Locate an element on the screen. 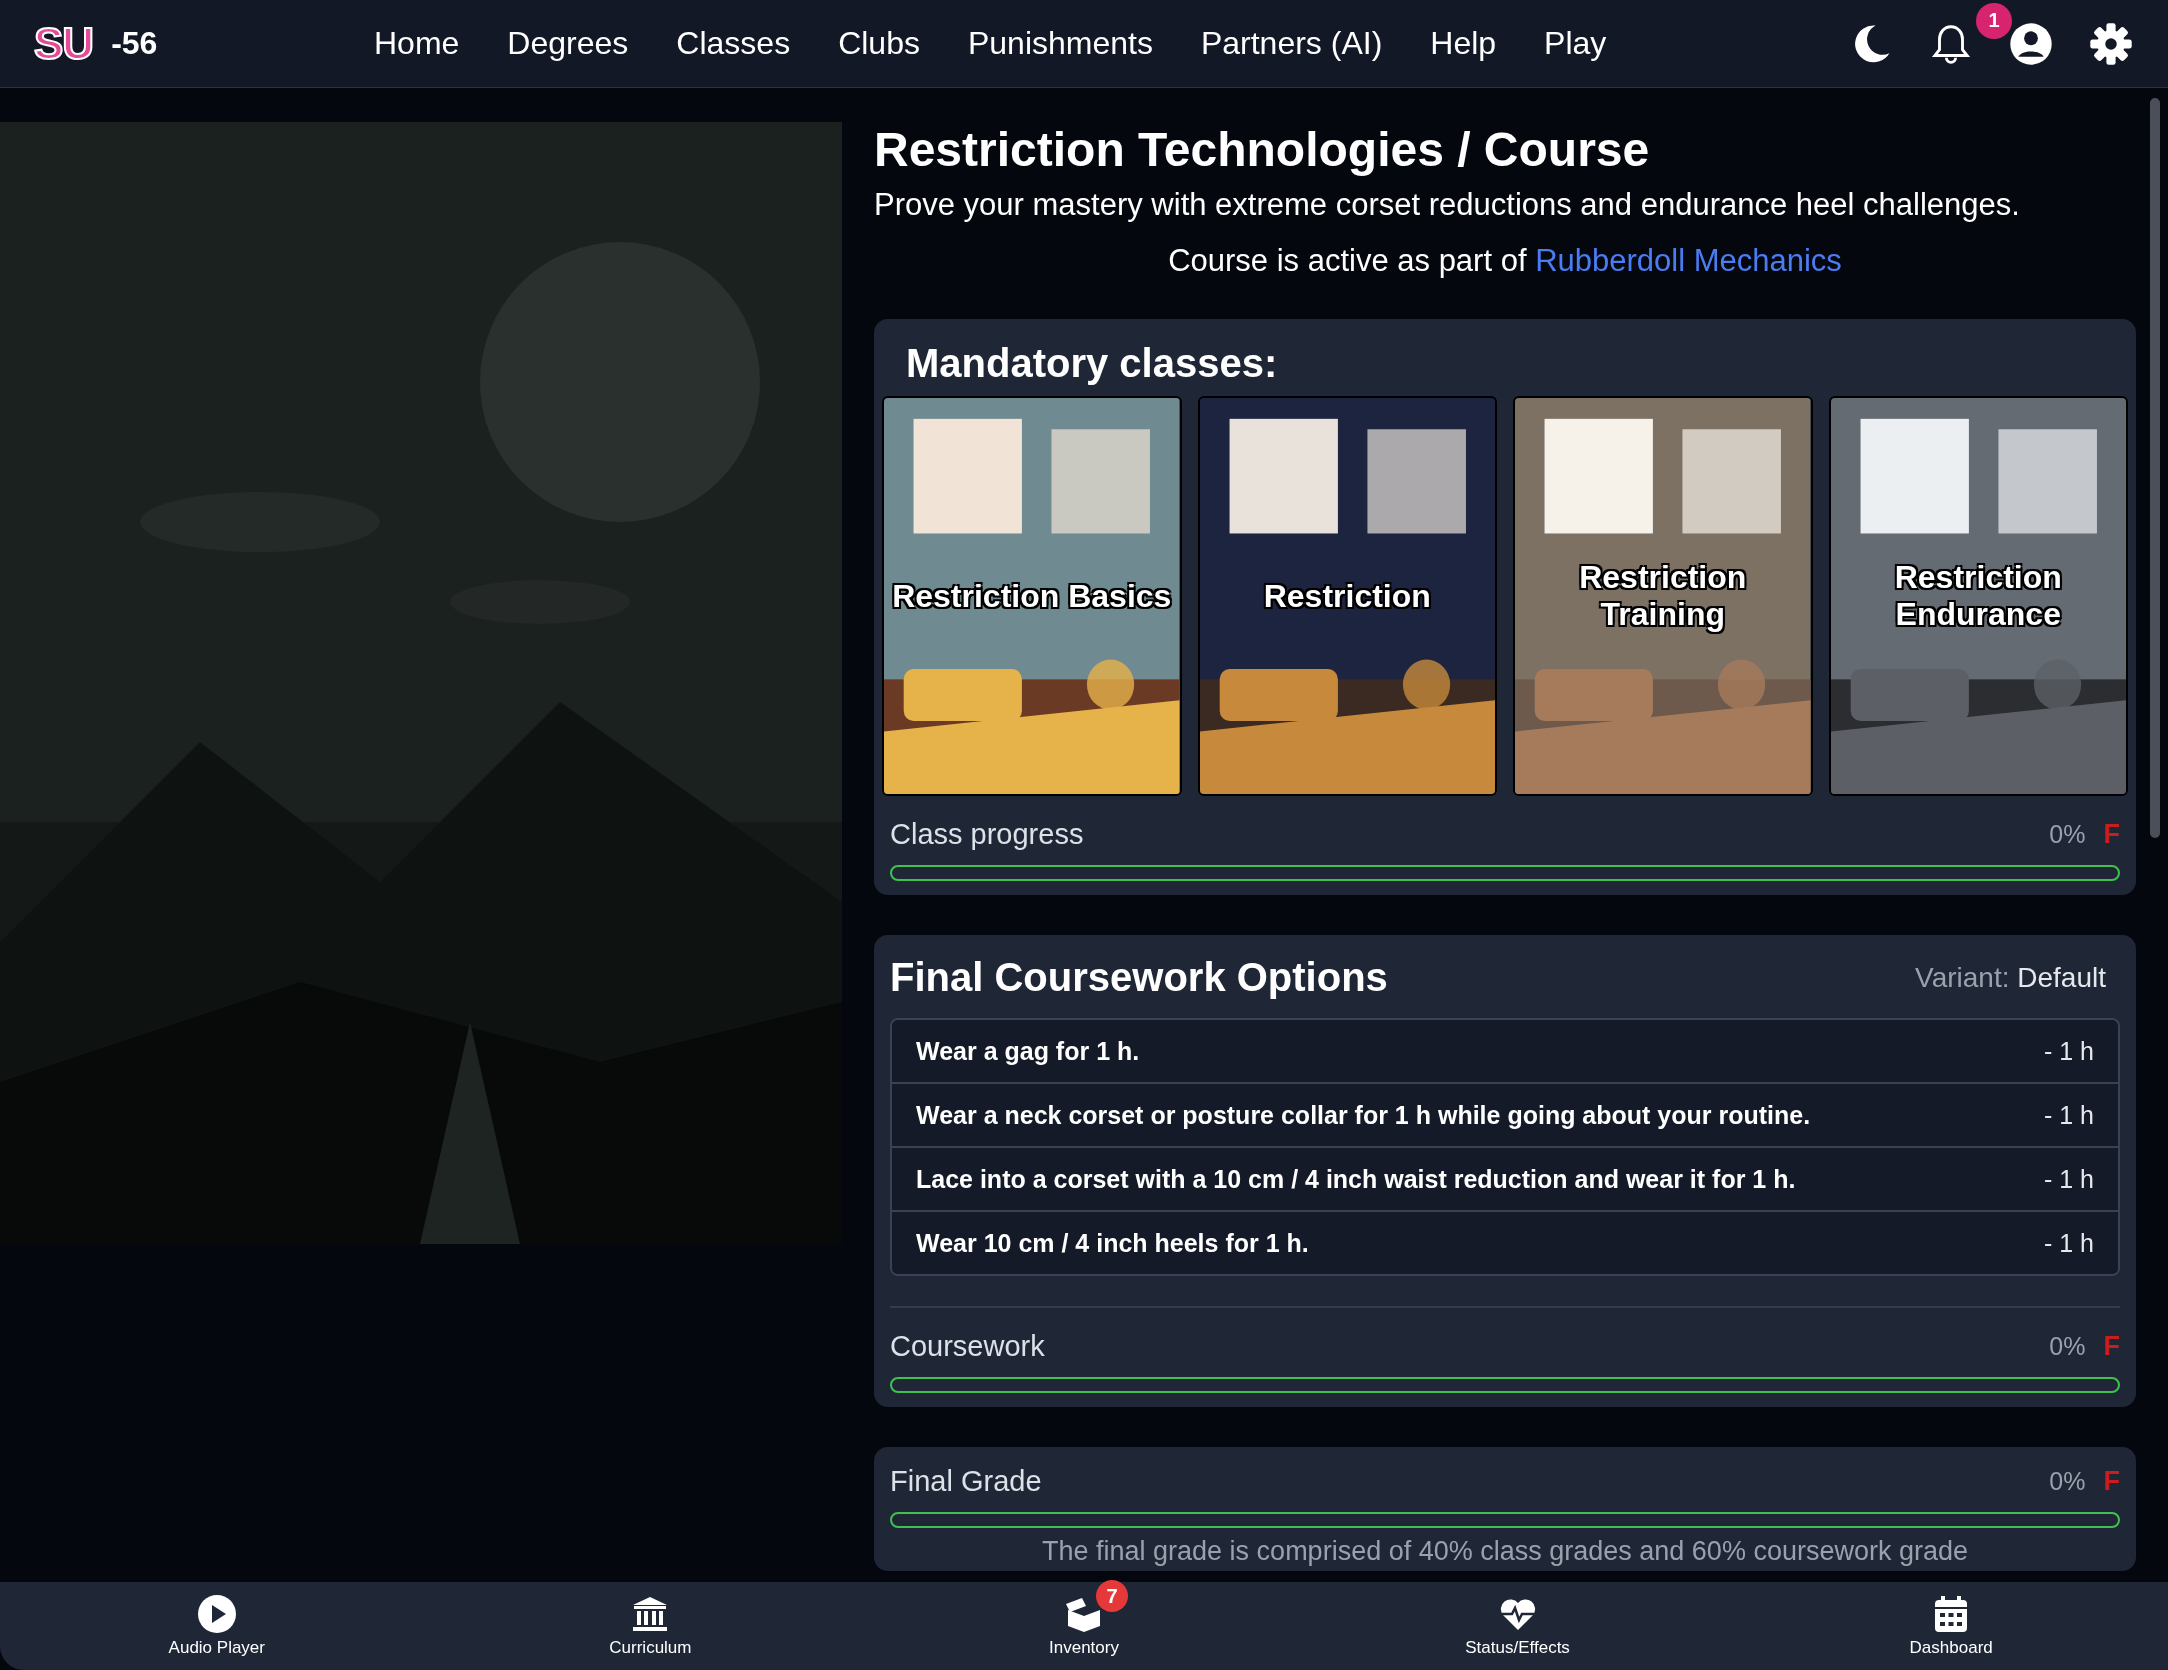  nav-link: Clubs is located at coordinates (879, 43).